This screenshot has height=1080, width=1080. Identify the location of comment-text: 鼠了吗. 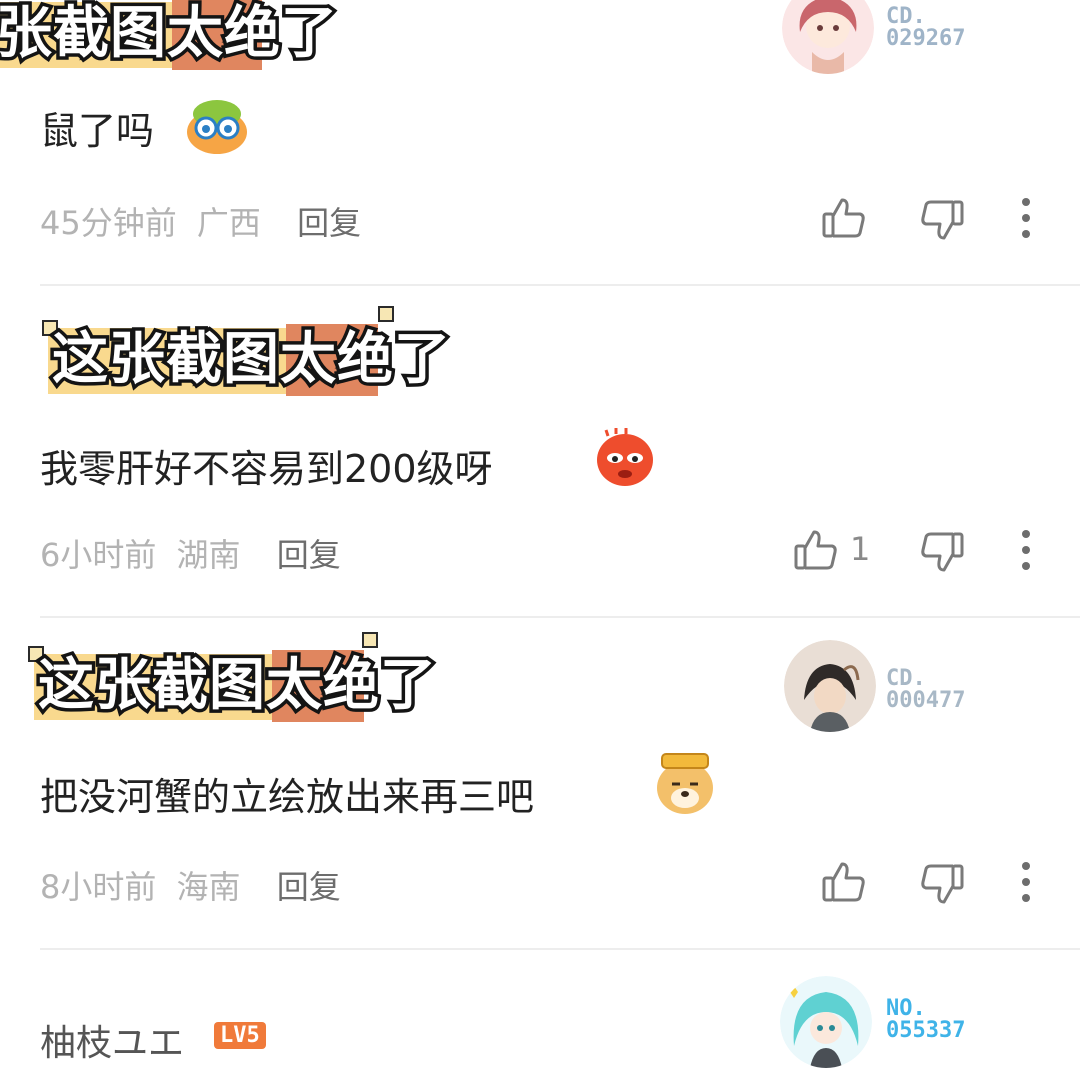
(97, 131).